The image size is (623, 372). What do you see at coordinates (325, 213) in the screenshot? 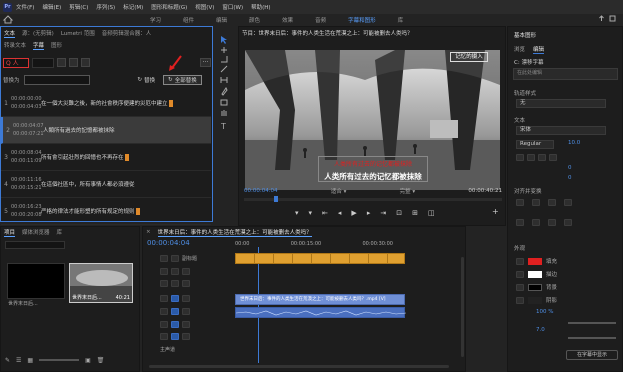
I see `go-to-in-icon: ⇤` at bounding box center [325, 213].